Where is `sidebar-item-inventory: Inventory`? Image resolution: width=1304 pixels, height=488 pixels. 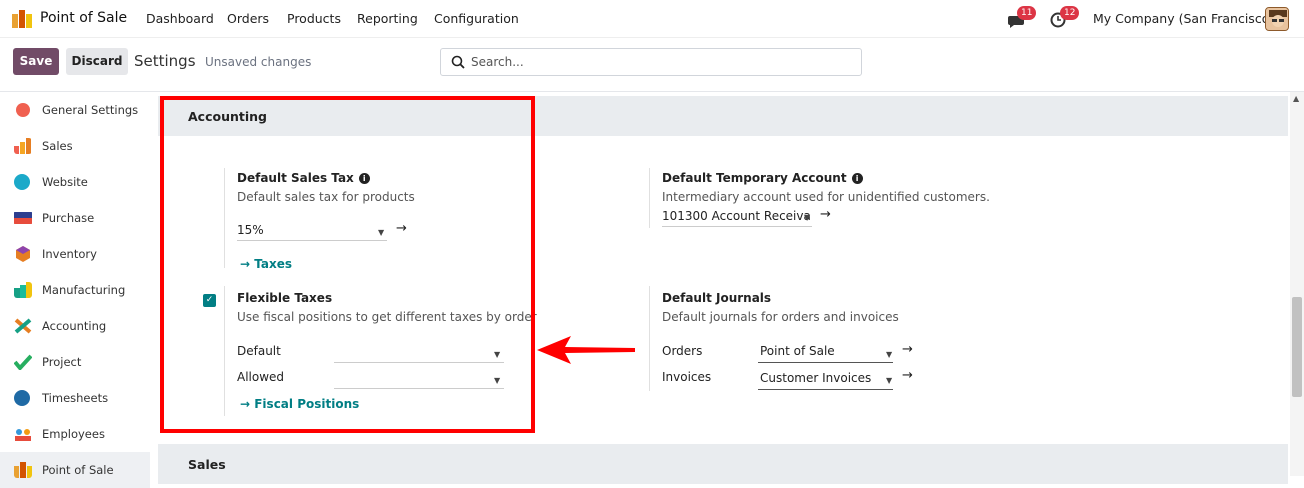 sidebar-item-inventory: Inventory is located at coordinates (75, 254).